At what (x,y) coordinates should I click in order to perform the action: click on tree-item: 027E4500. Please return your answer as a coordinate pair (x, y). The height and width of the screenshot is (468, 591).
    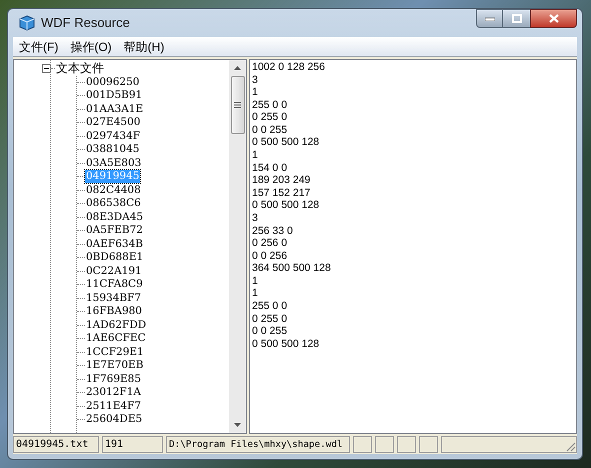
    Looking at the image, I should click on (113, 123).